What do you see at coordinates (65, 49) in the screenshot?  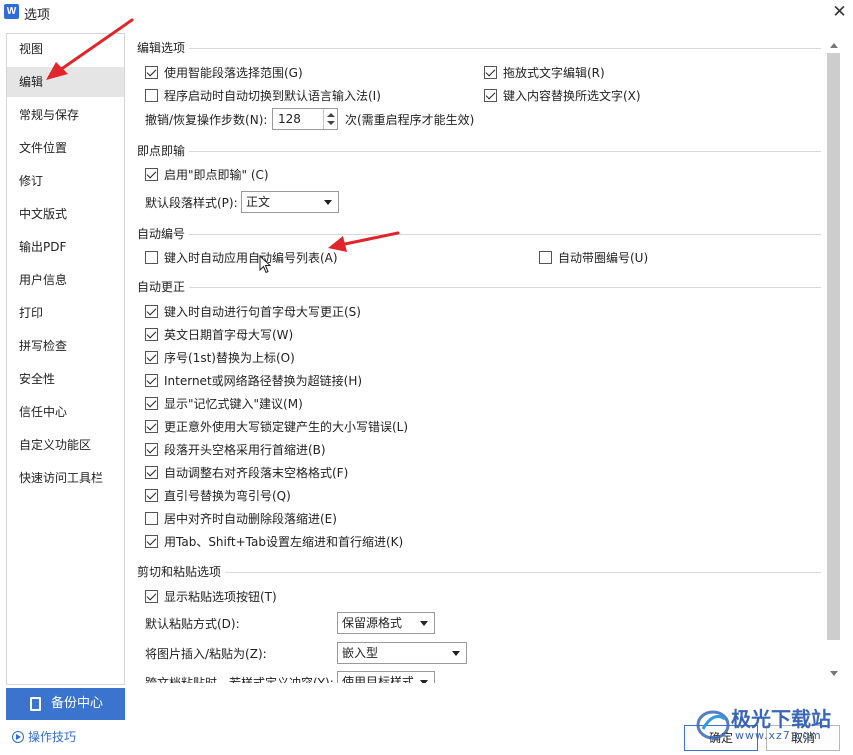 I see `sidebar-item-view: 视图` at bounding box center [65, 49].